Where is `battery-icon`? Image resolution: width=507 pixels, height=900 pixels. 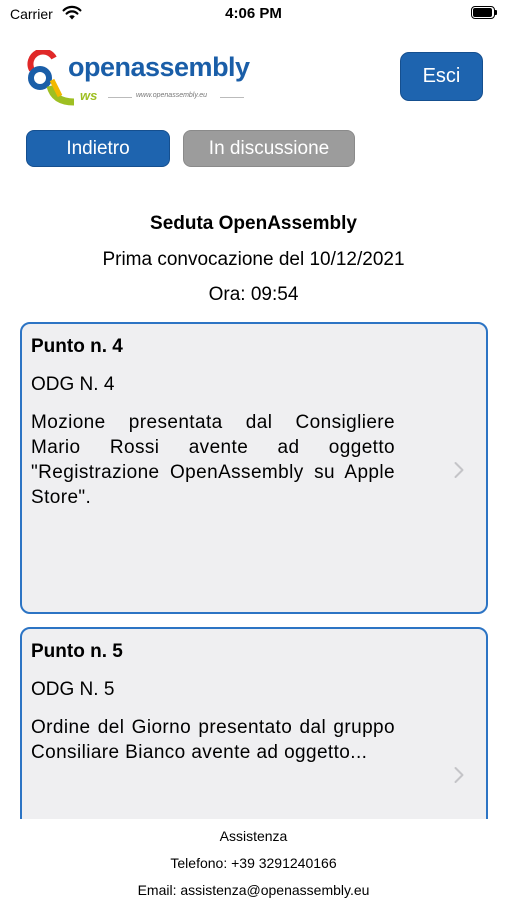 battery-icon is located at coordinates (484, 12).